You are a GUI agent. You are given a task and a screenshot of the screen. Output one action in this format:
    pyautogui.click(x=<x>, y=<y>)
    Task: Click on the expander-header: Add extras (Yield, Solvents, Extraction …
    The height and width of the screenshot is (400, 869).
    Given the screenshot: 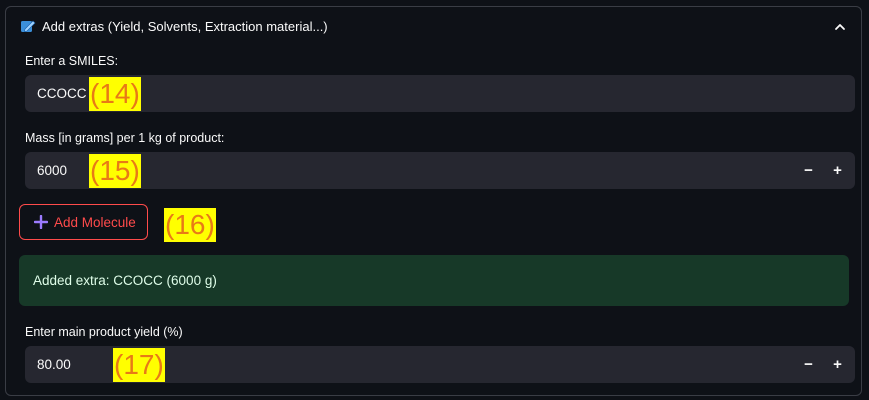 What is the action you would take?
    pyautogui.click(x=433, y=28)
    